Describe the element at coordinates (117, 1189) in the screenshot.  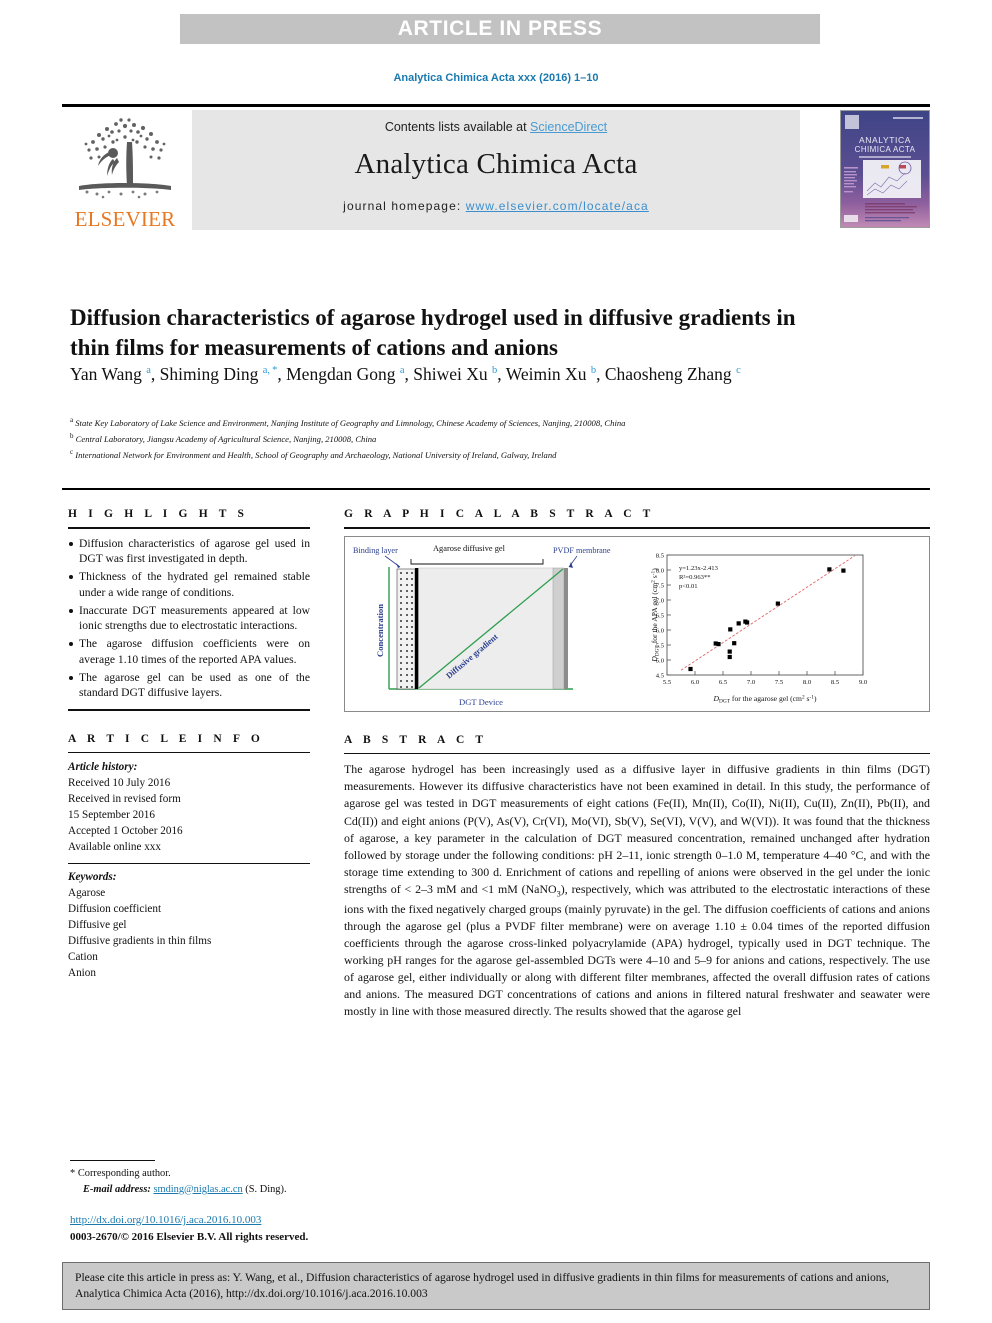
I see `email-label: E-mail address:` at that location.